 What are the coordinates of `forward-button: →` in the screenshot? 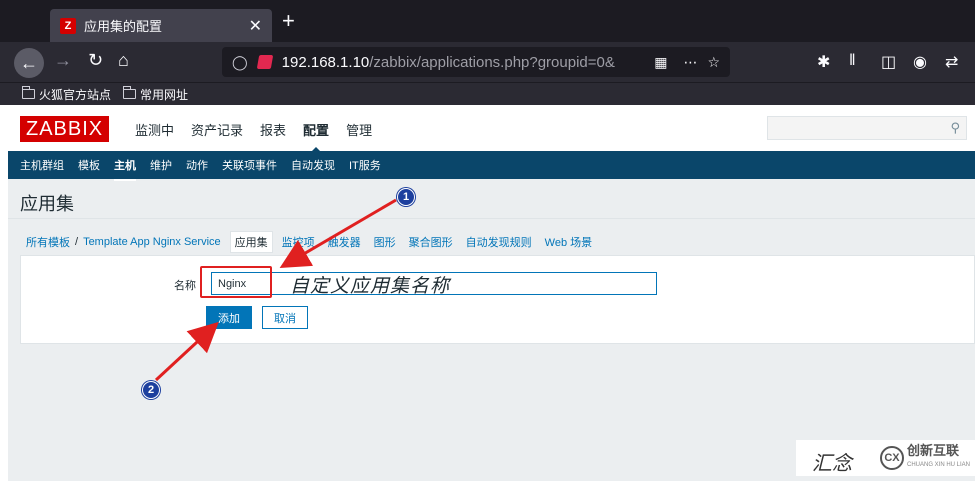 It's located at (63, 60).